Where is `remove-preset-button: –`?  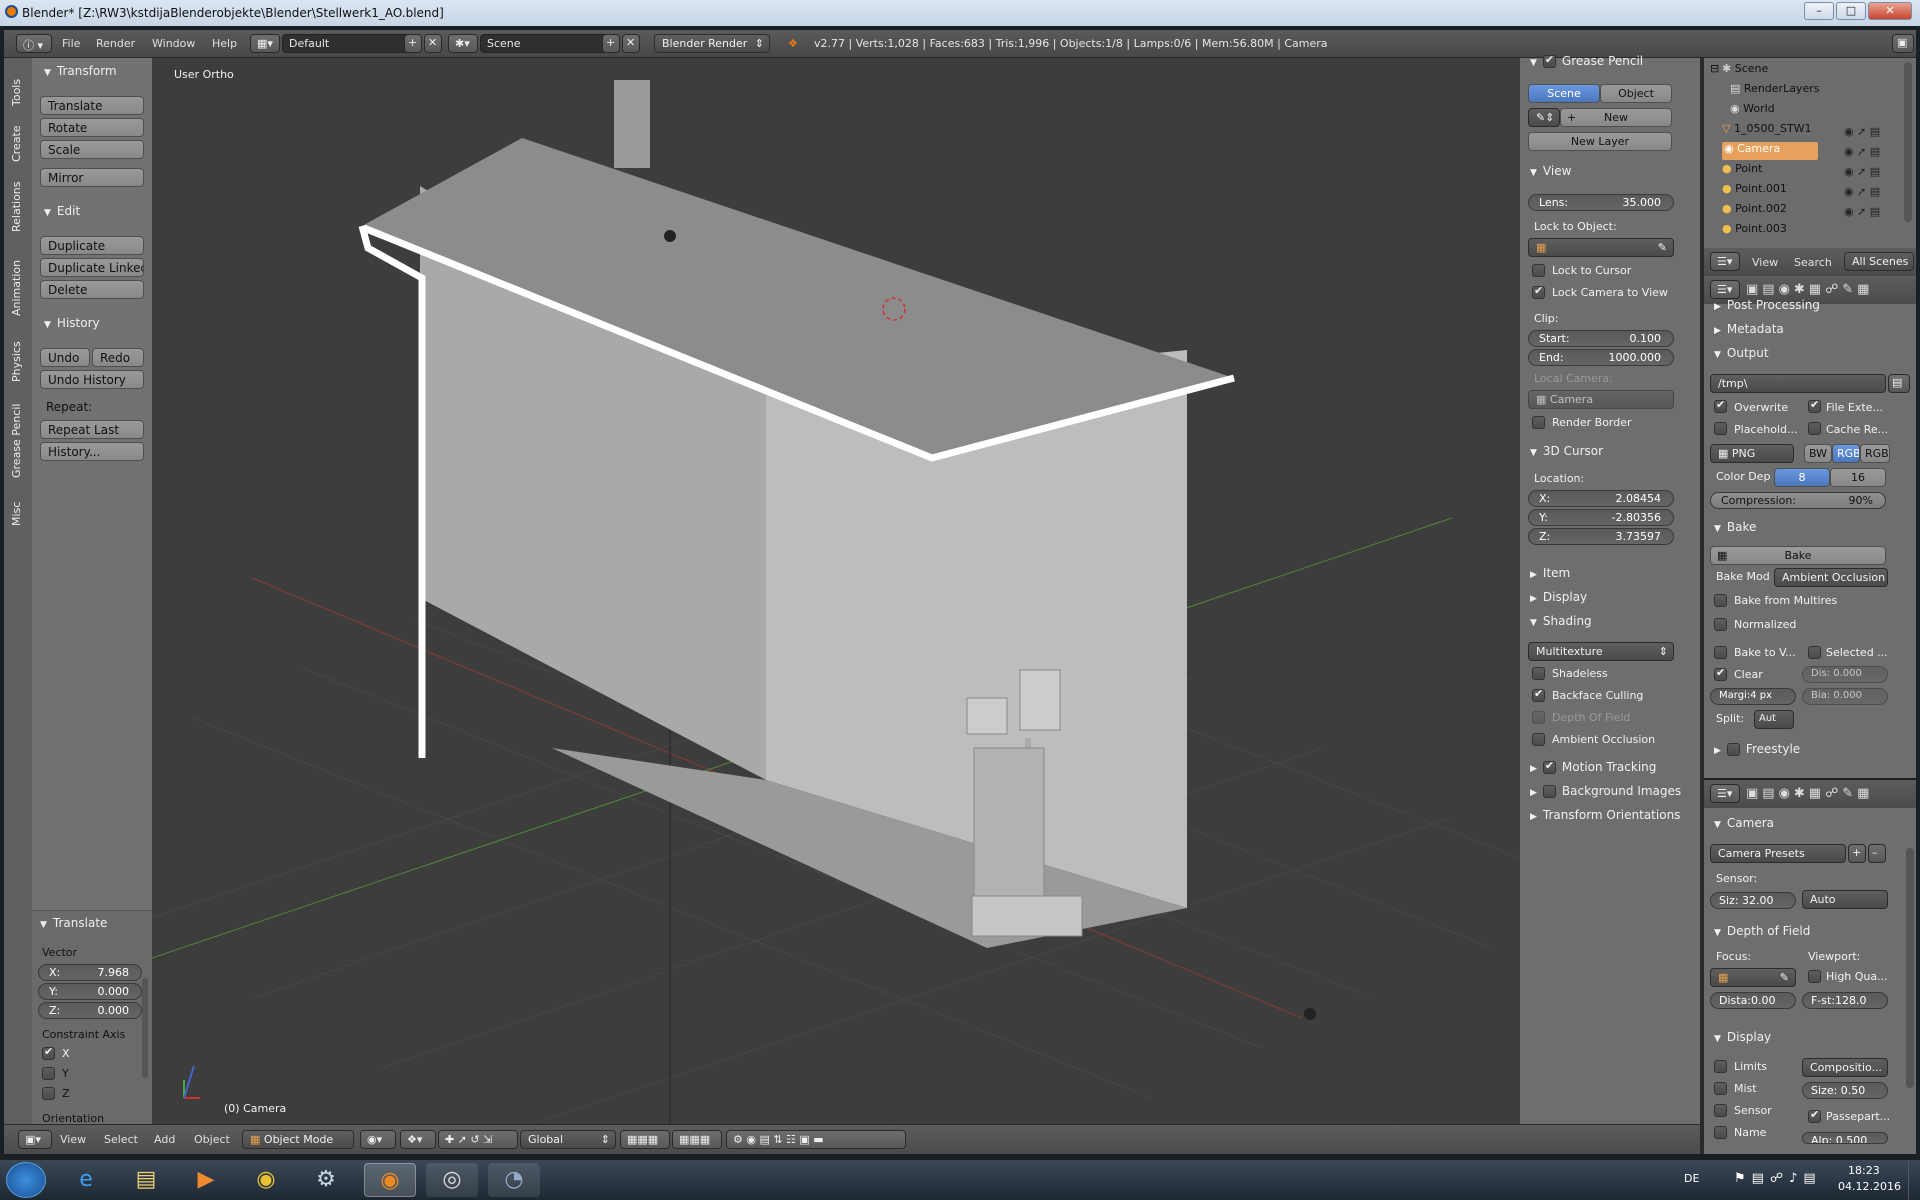 remove-preset-button: – is located at coordinates (1877, 853).